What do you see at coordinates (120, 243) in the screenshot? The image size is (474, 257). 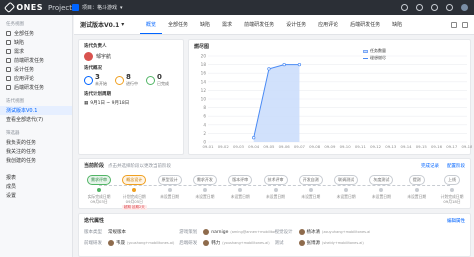 I see `property-value: 韦晟` at bounding box center [120, 243].